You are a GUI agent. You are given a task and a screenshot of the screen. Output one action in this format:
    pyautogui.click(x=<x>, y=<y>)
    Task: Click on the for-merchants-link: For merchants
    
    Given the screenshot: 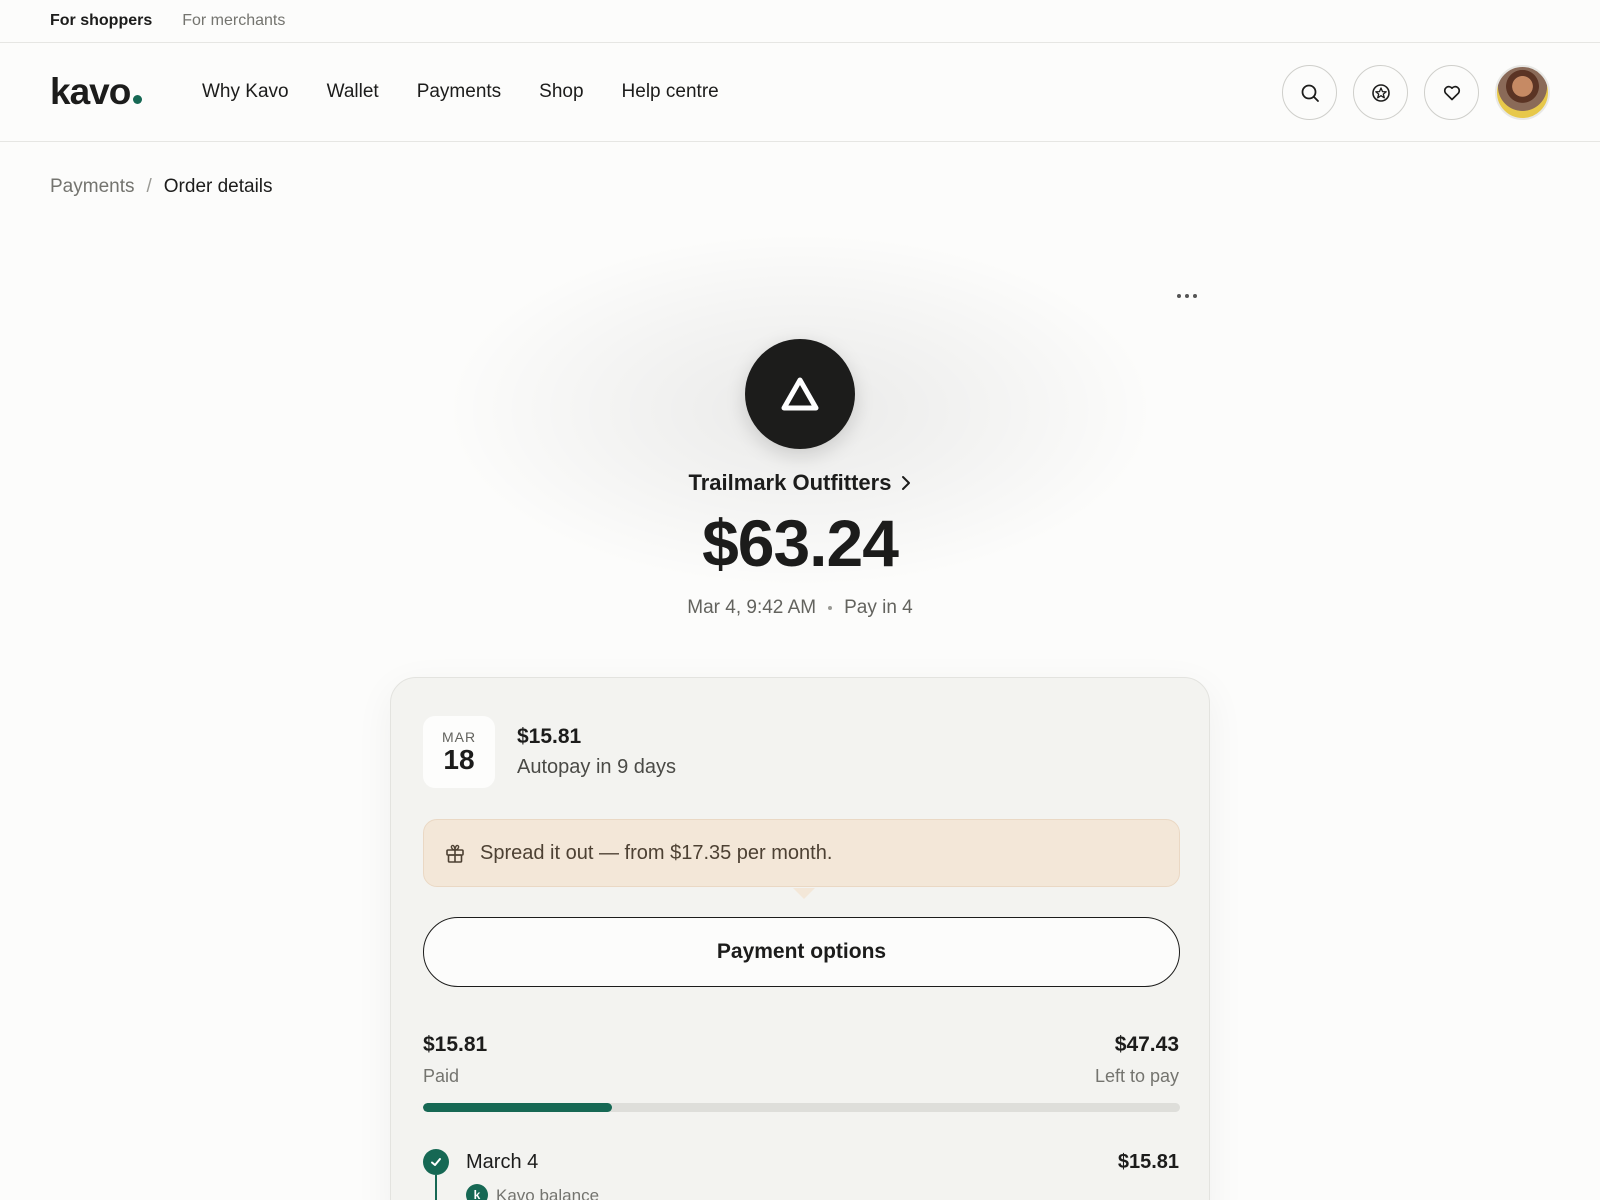 What is the action you would take?
    pyautogui.click(x=233, y=21)
    